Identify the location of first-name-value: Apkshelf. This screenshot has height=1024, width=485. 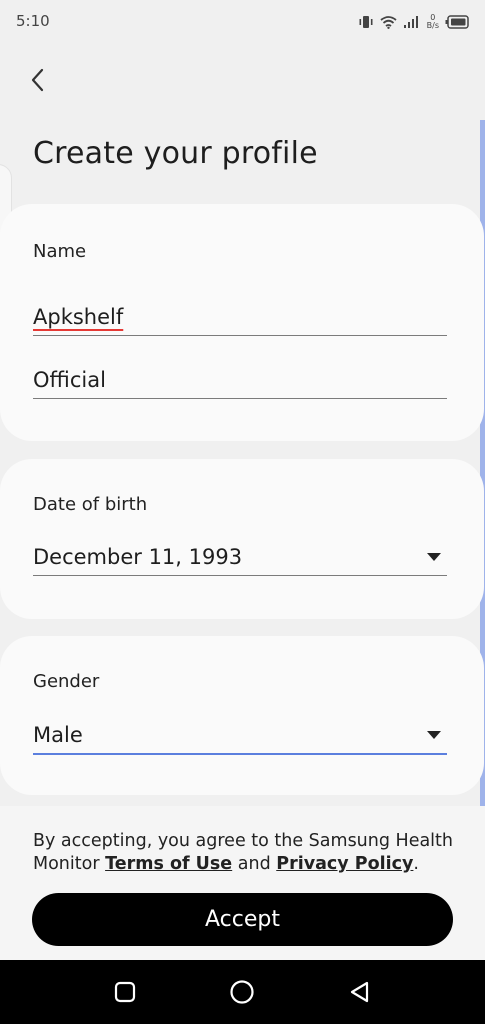
(78, 317).